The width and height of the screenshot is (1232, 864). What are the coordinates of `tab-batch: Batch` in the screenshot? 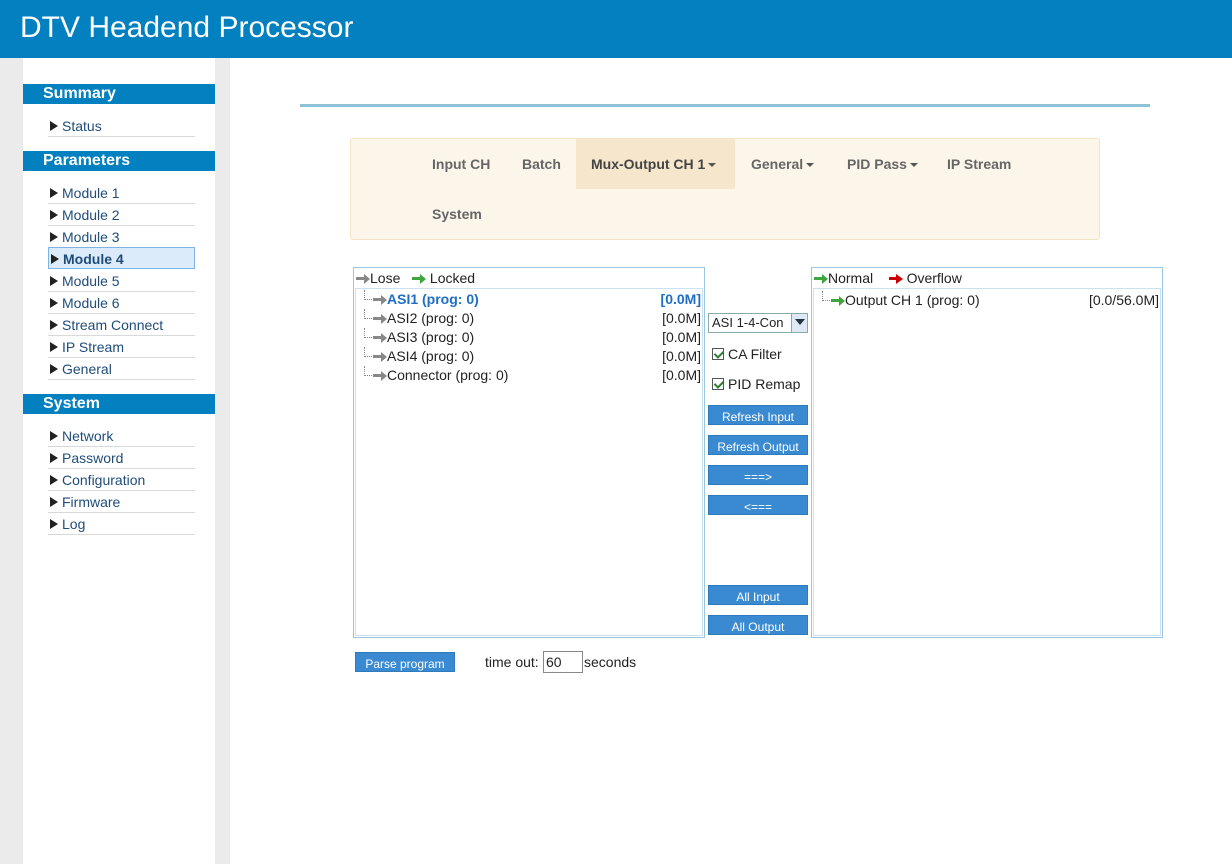 It's located at (541, 164).